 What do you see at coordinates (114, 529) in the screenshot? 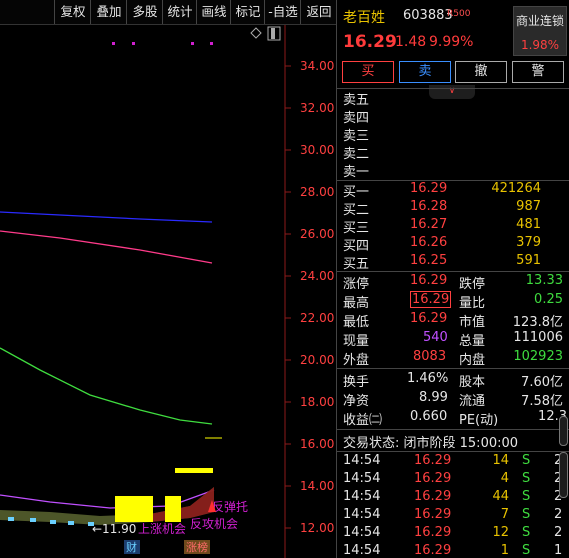
I see `low-price-label: ←11.90` at bounding box center [114, 529].